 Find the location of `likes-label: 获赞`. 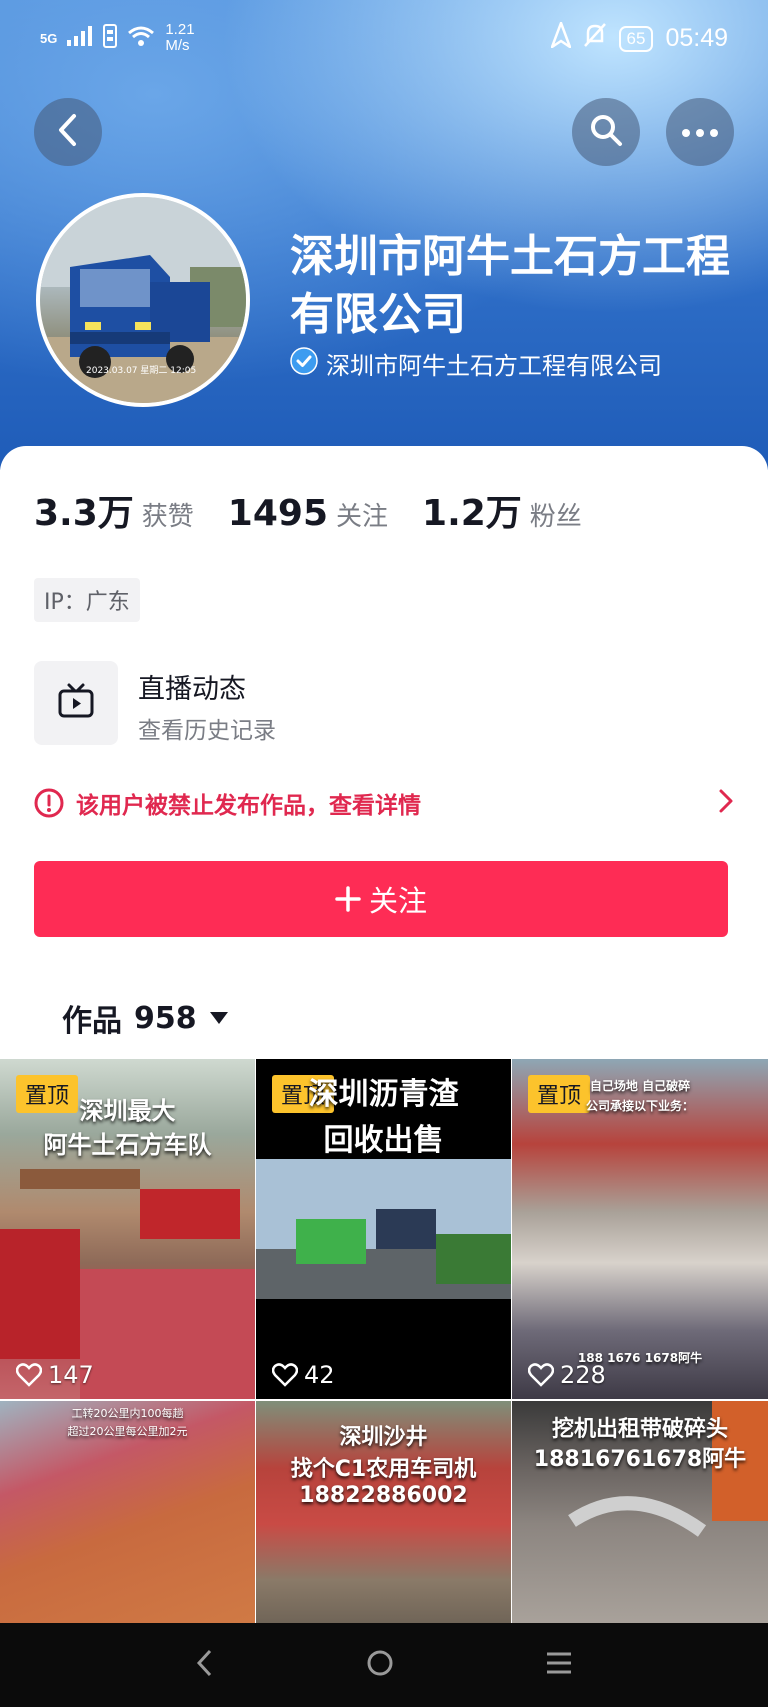

likes-label: 获赞 is located at coordinates (167, 517).